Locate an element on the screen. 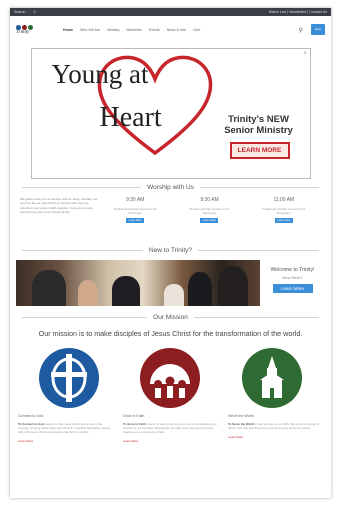  welcome-learn-more-button: Learn More is located at coordinates (292, 288).